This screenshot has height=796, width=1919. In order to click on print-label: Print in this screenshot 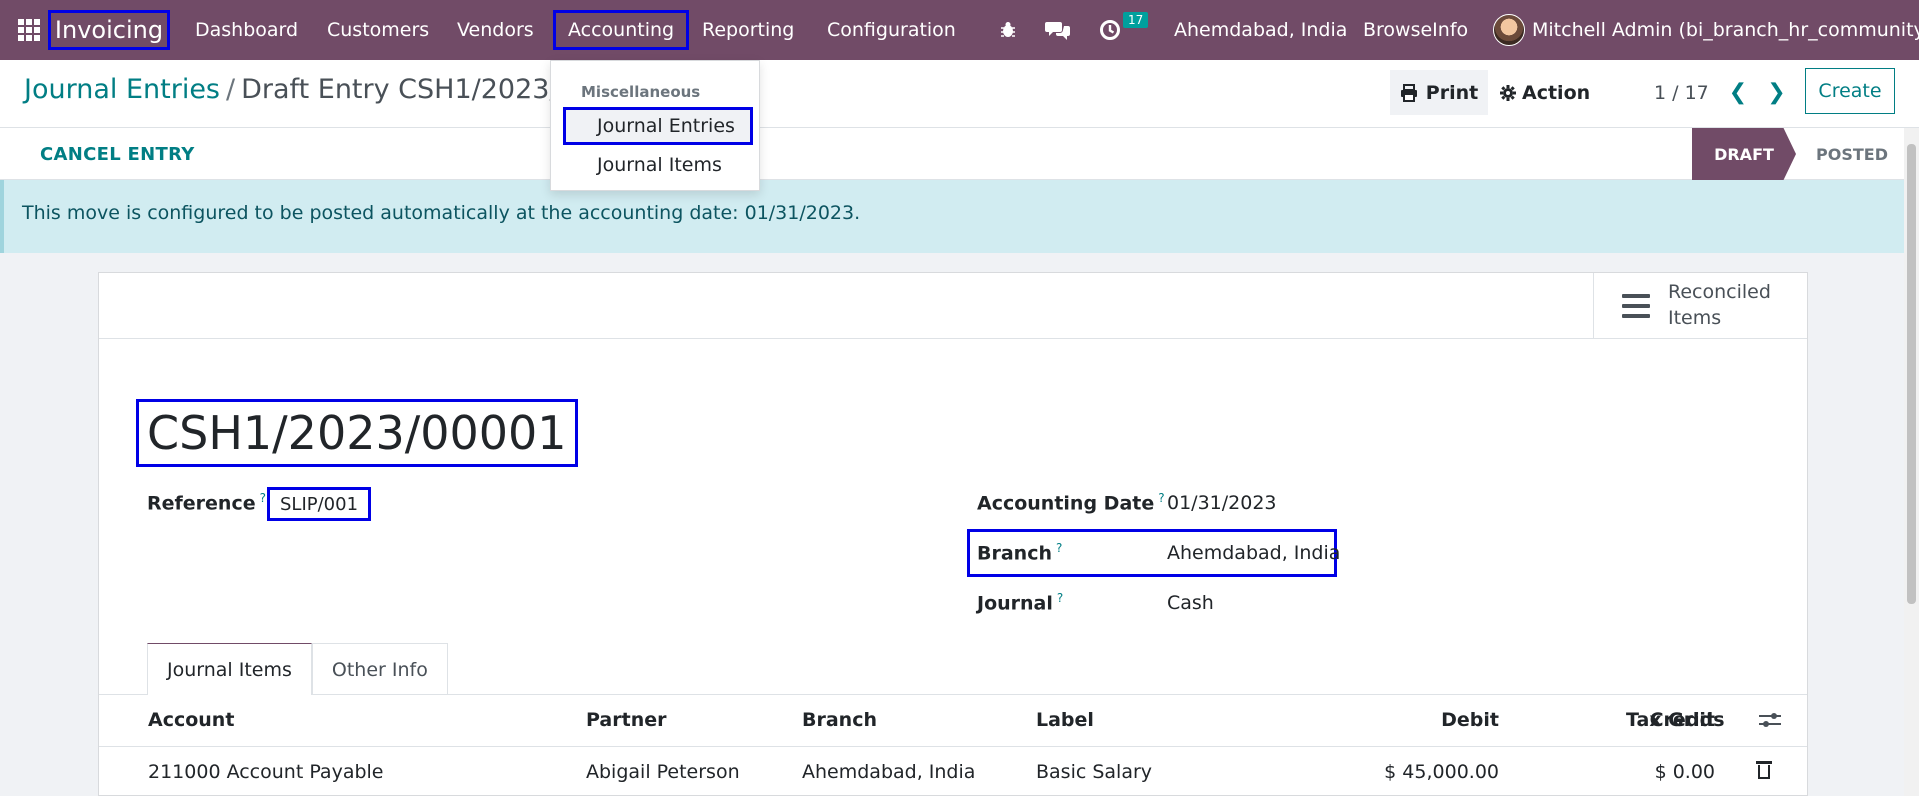, I will do `click(1452, 92)`.